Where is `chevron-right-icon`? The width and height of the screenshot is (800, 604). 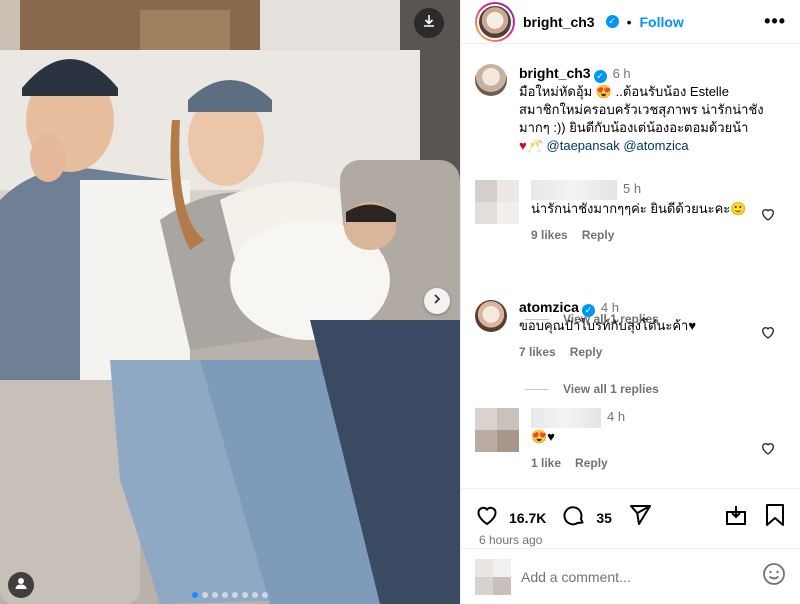 chevron-right-icon is located at coordinates (437, 301).